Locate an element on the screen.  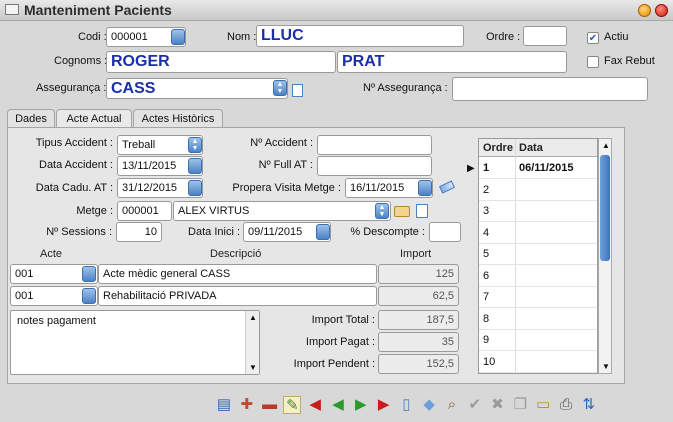
remove-record-icon: ▬ is located at coordinates (270, 405).